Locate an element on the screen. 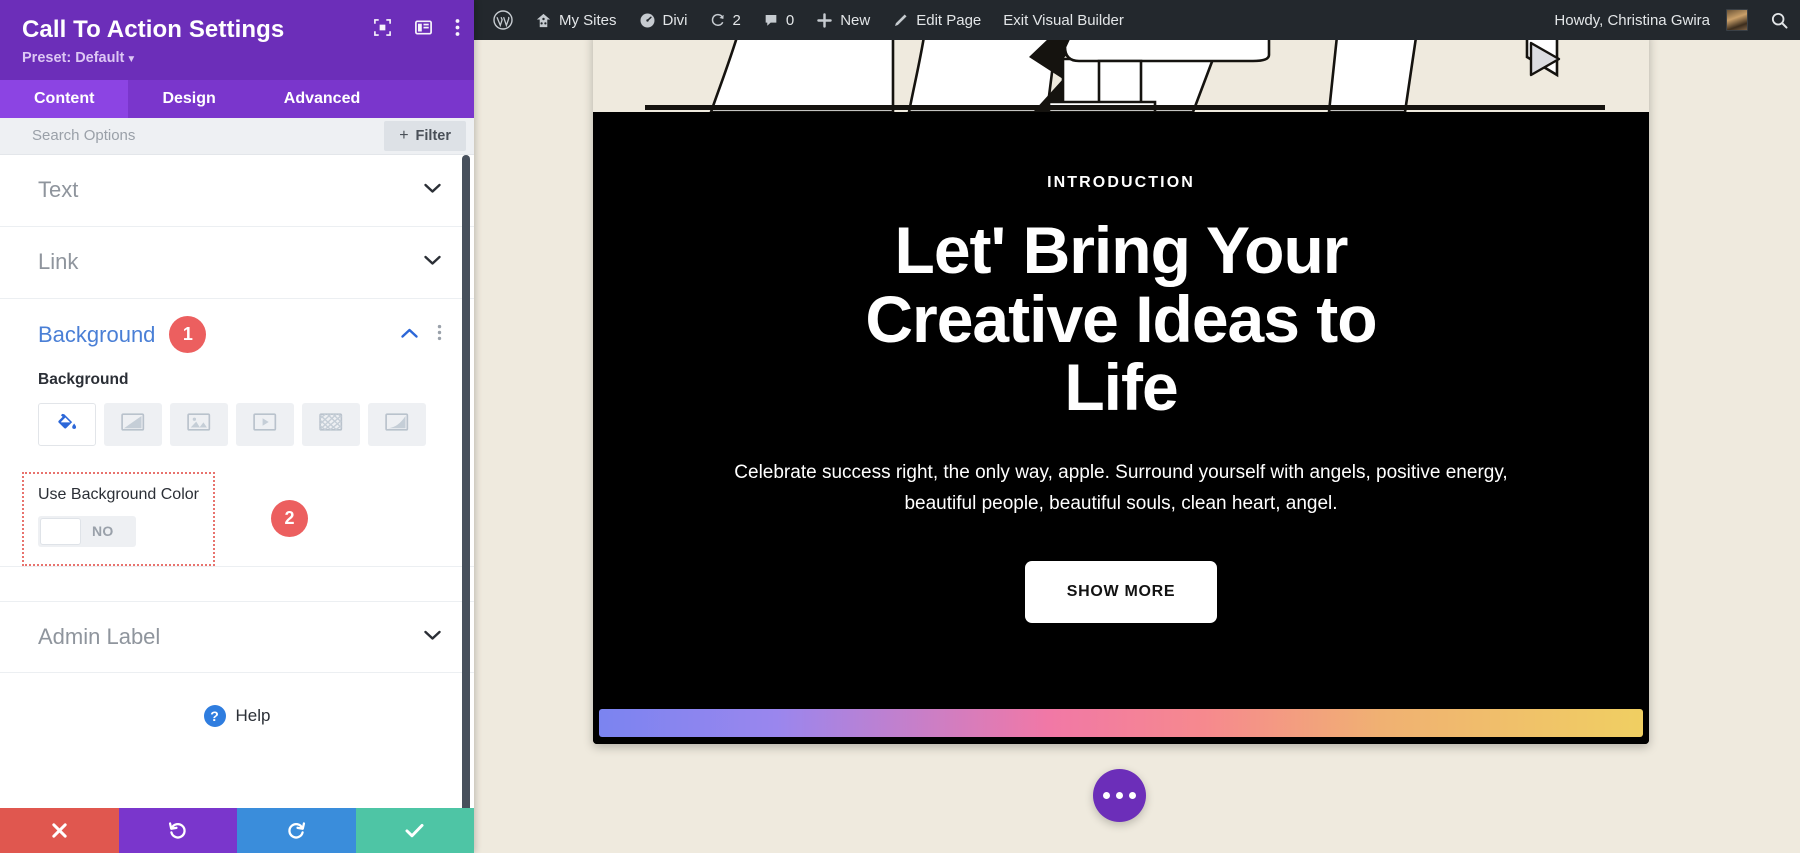 The image size is (1800, 853). annotation-badge-1: 1 is located at coordinates (188, 335).